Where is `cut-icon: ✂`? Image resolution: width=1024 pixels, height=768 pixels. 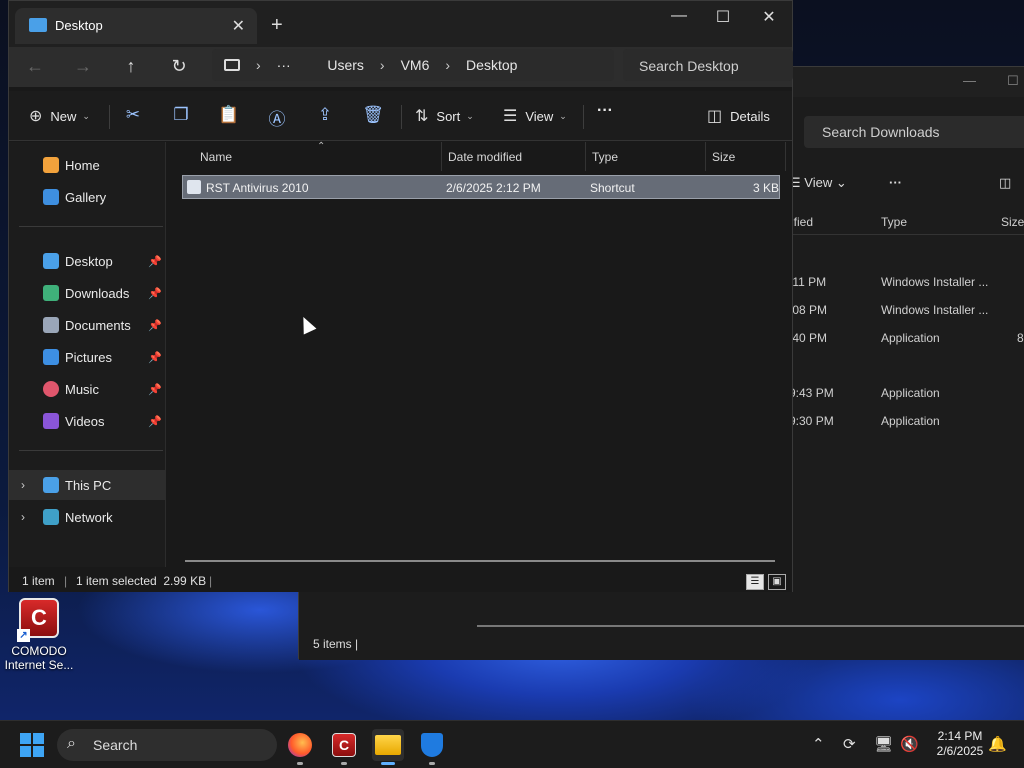
cut-icon: ✂ is located at coordinates (133, 115).